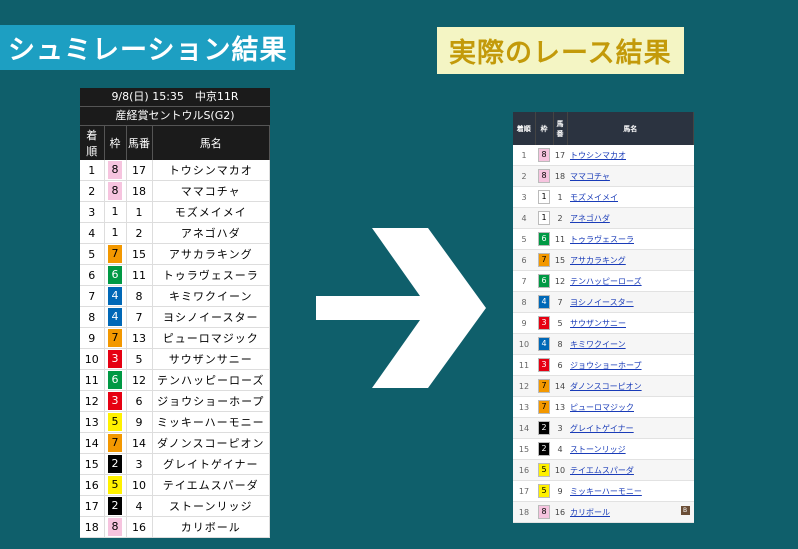 Image resolution: width=798 pixels, height=549 pixels. Describe the element at coordinates (630, 197) in the screenshot. I see `horse-name-link: モズメイメイ` at that location.